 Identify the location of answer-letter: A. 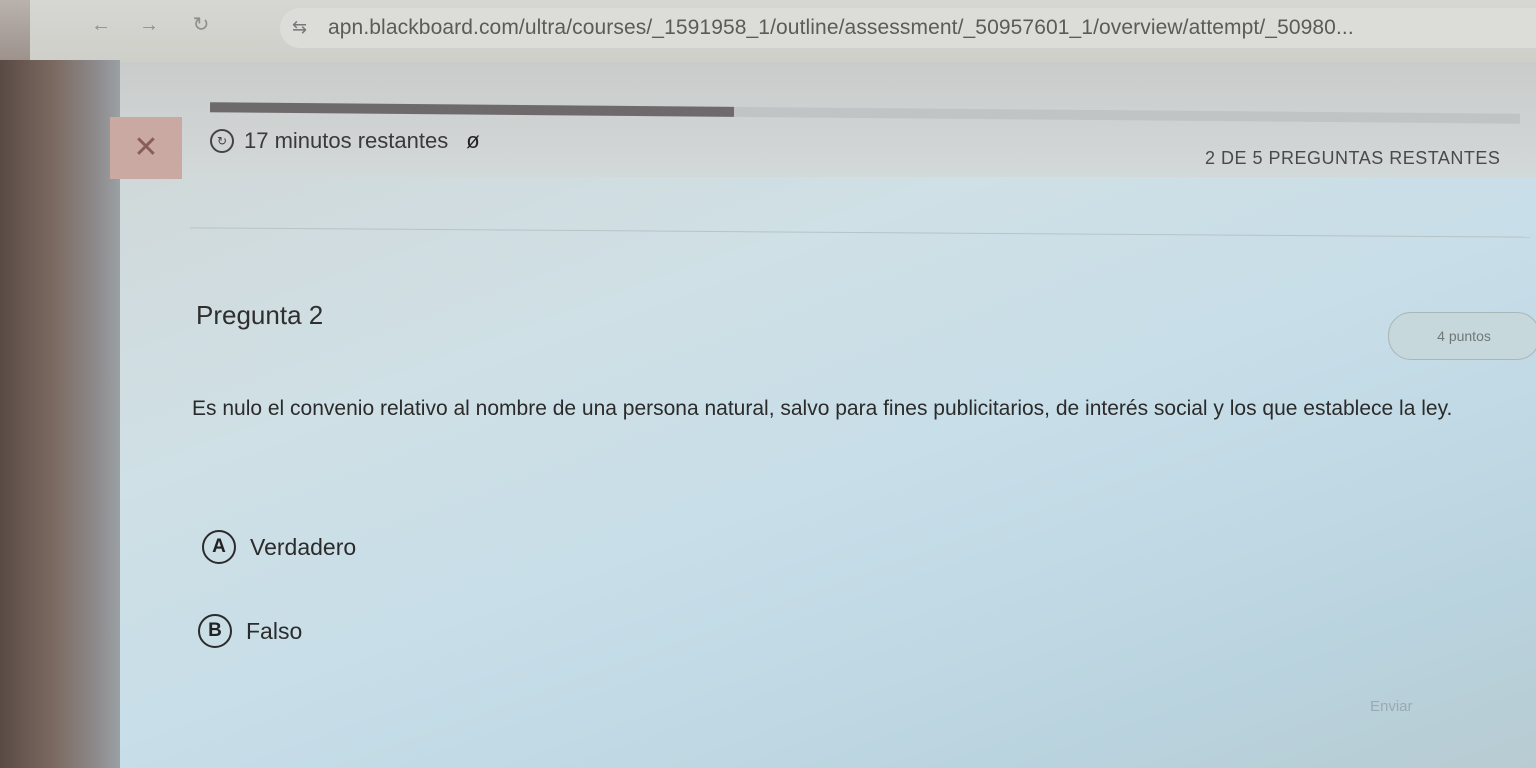
(219, 547).